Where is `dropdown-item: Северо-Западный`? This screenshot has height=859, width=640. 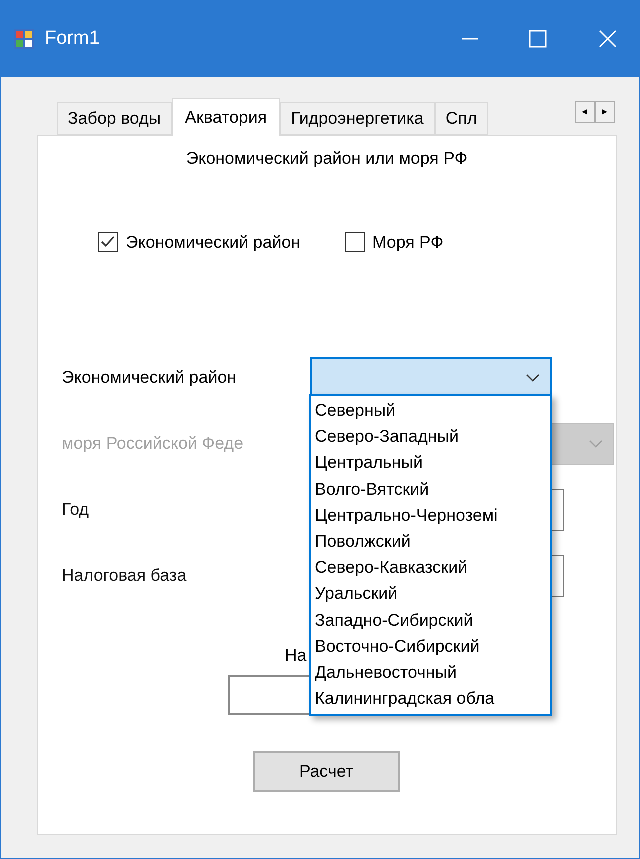 dropdown-item: Северо-Западный is located at coordinates (432, 437).